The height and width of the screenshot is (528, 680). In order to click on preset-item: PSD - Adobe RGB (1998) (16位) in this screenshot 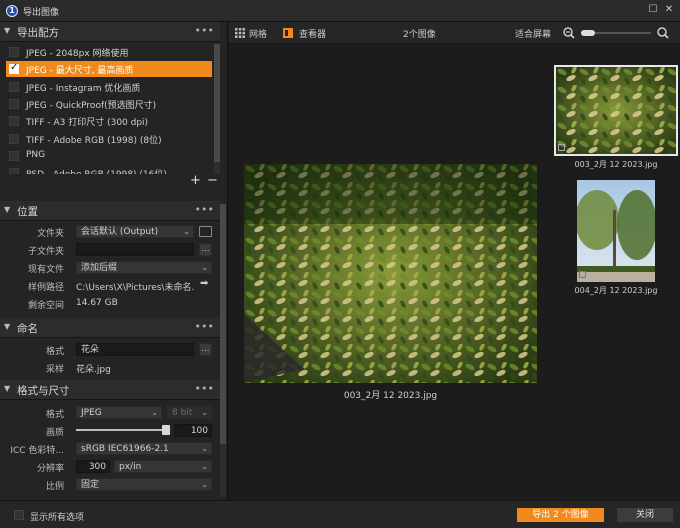, I will do `click(109, 170)`.